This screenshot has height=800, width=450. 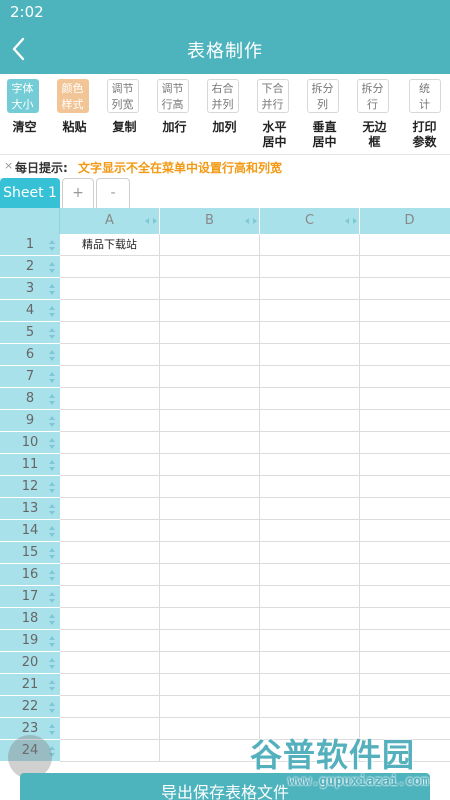 What do you see at coordinates (210, 399) in the screenshot?
I see `cell-b8` at bounding box center [210, 399].